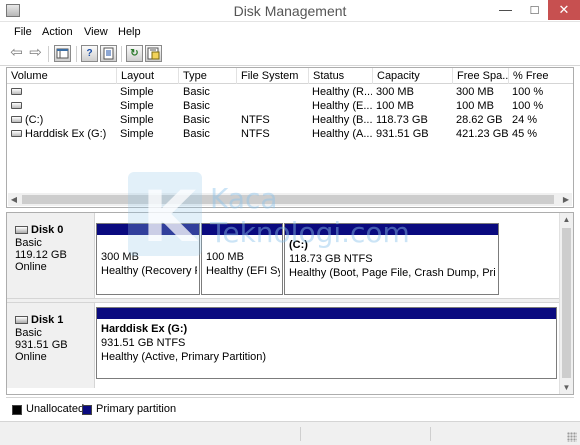  What do you see at coordinates (47, 230) in the screenshot?
I see `disk-name: Disk 0` at bounding box center [47, 230].